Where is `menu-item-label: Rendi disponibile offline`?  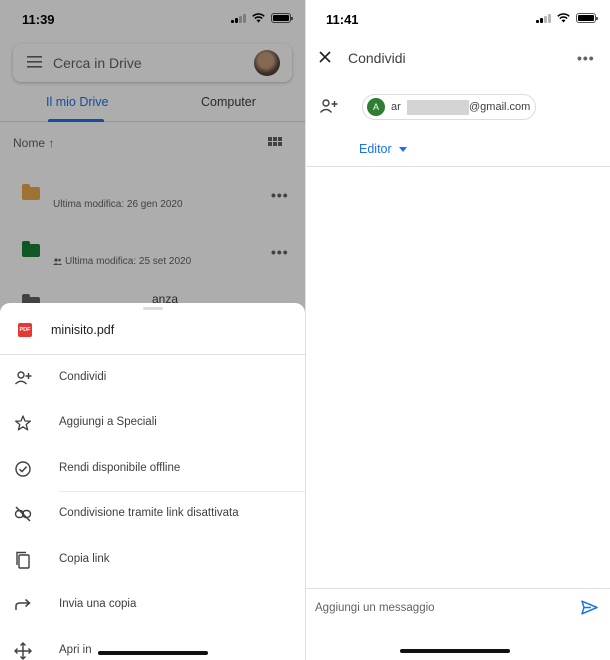 menu-item-label: Rendi disponibile offline is located at coordinates (120, 468).